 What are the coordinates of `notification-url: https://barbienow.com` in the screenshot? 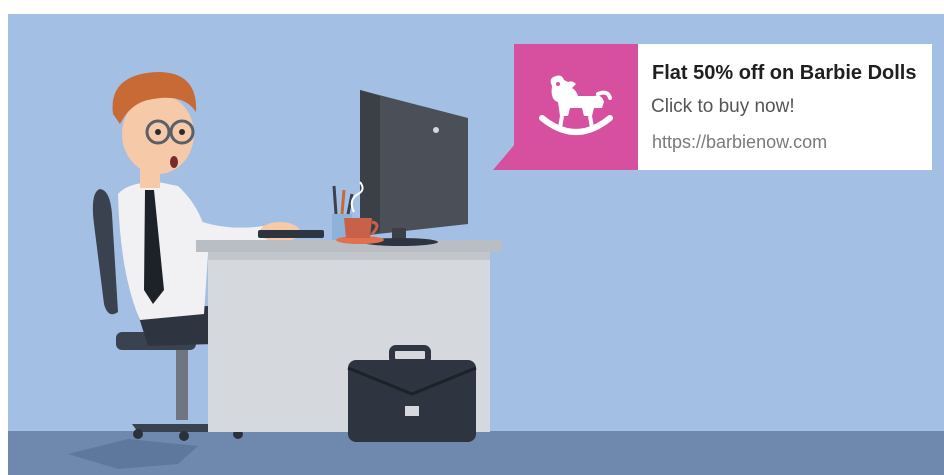 It's located at (739, 142).